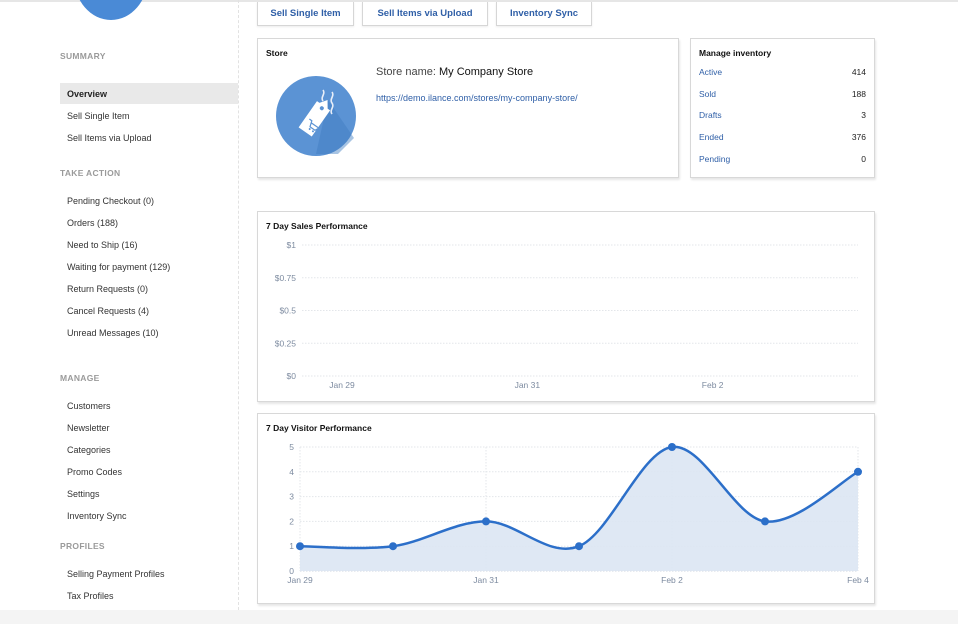 This screenshot has width=958, height=624. What do you see at coordinates (863, 115) in the screenshot?
I see `inventory-value-drafts: 3` at bounding box center [863, 115].